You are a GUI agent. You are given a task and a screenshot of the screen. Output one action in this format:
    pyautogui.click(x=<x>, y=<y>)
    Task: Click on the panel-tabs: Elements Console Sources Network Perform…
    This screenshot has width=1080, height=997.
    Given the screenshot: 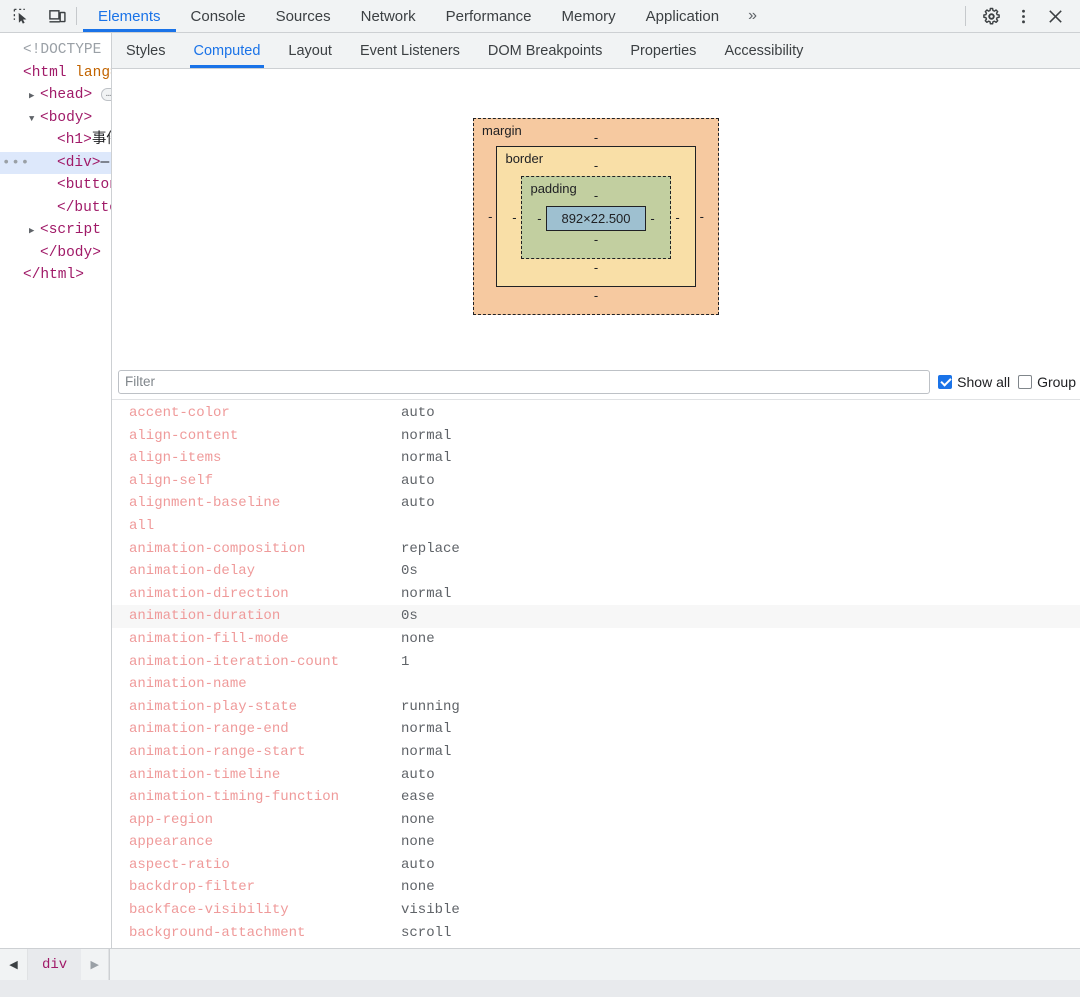 What is the action you would take?
    pyautogui.click(x=408, y=16)
    